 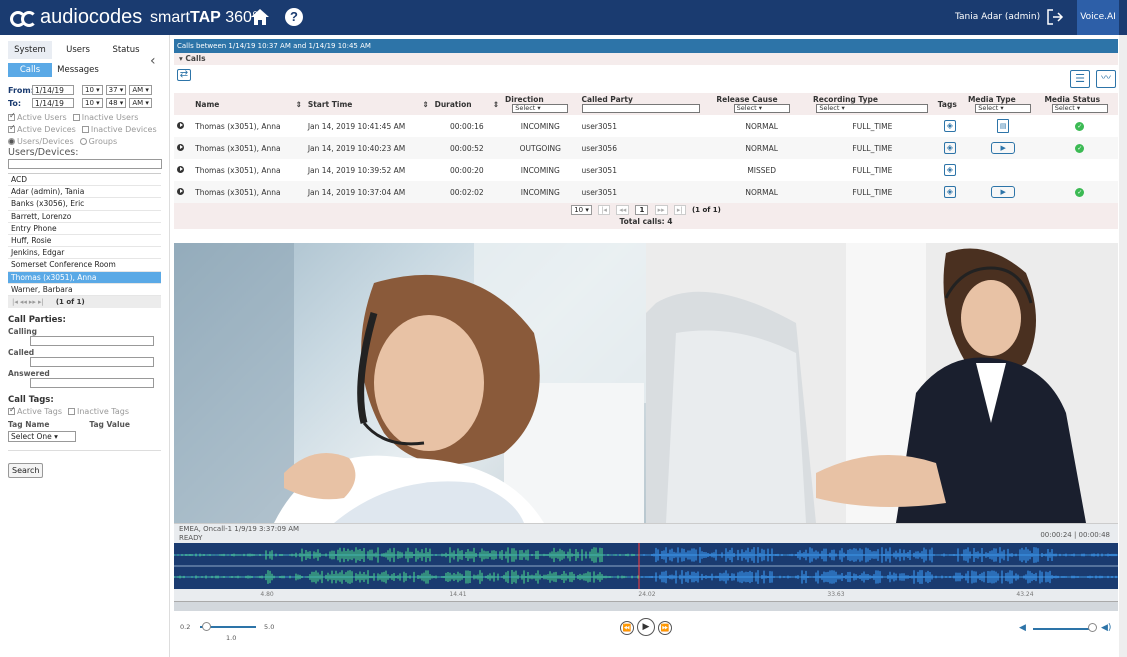 What do you see at coordinates (1123, 346) in the screenshot?
I see `page-scrollbar` at bounding box center [1123, 346].